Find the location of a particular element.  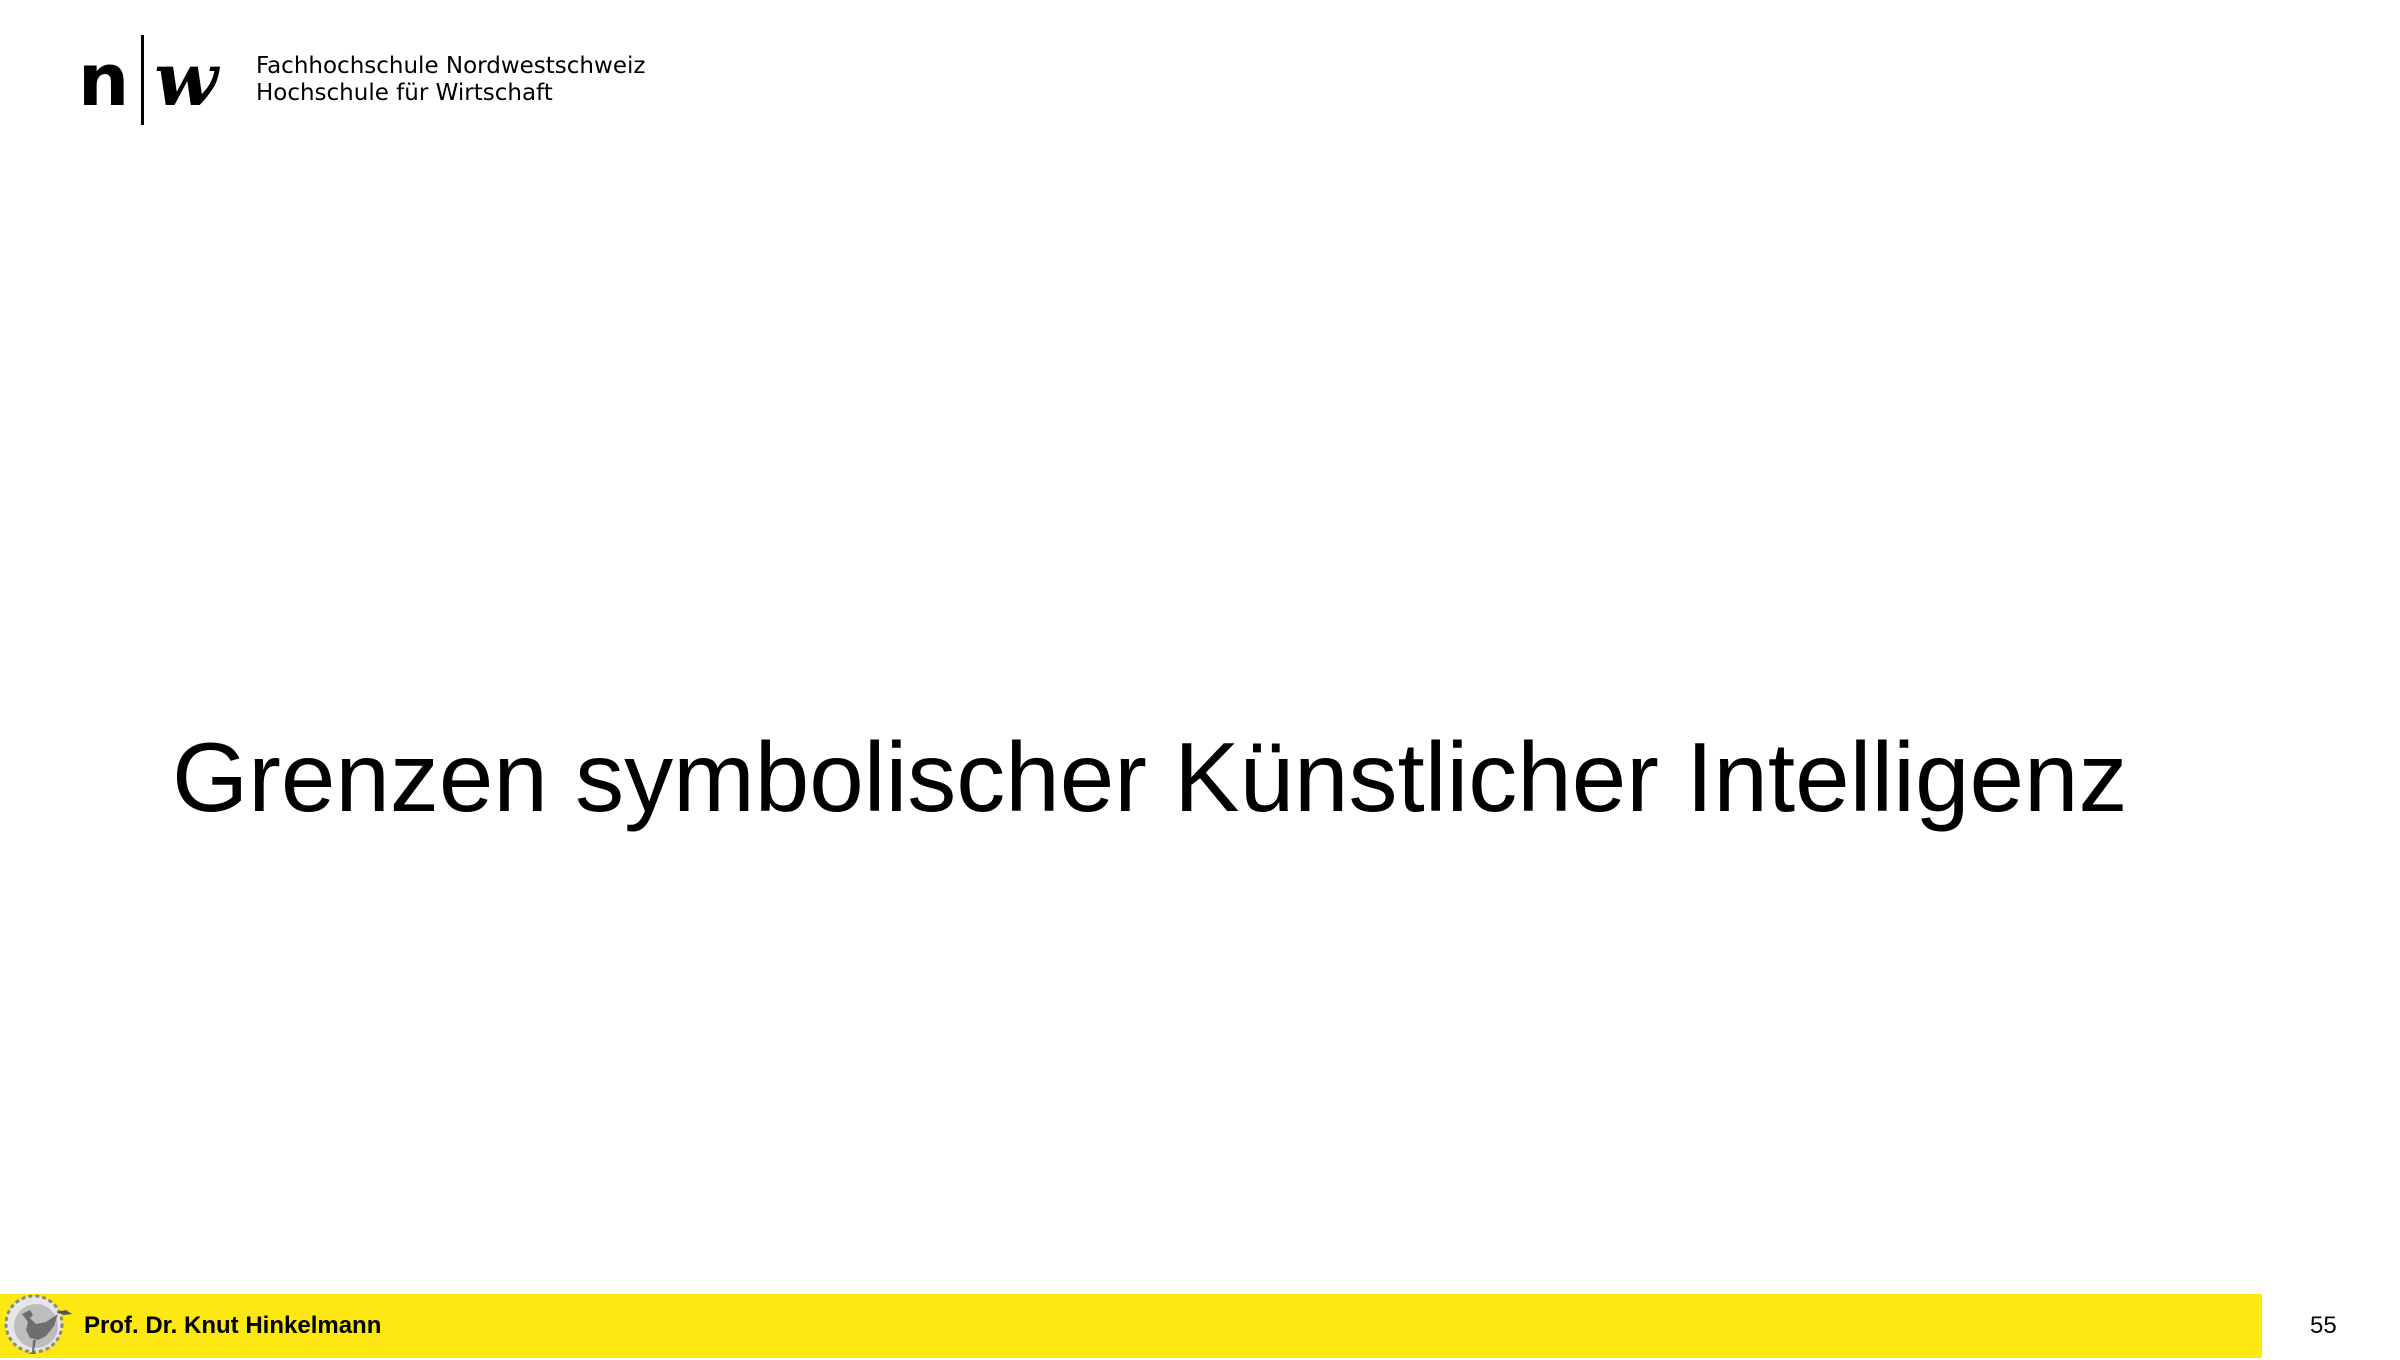

rooster-gear-icon is located at coordinates (38, 1324).